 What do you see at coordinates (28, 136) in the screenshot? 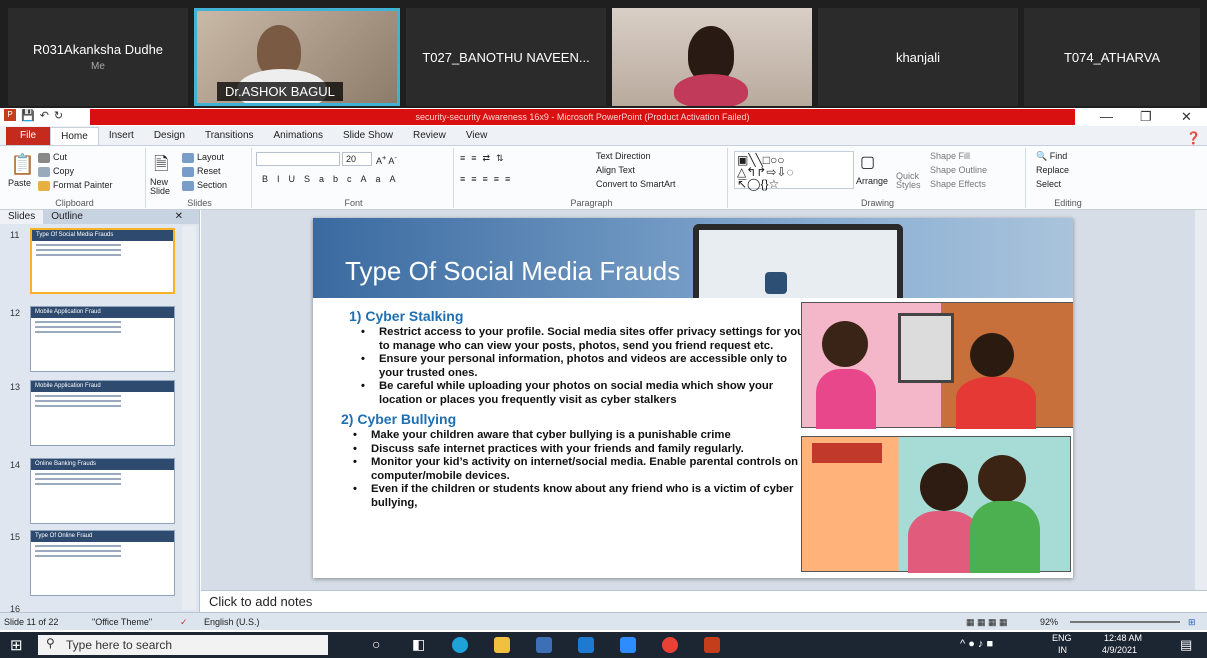
I see `tab-file: File` at bounding box center [28, 136].